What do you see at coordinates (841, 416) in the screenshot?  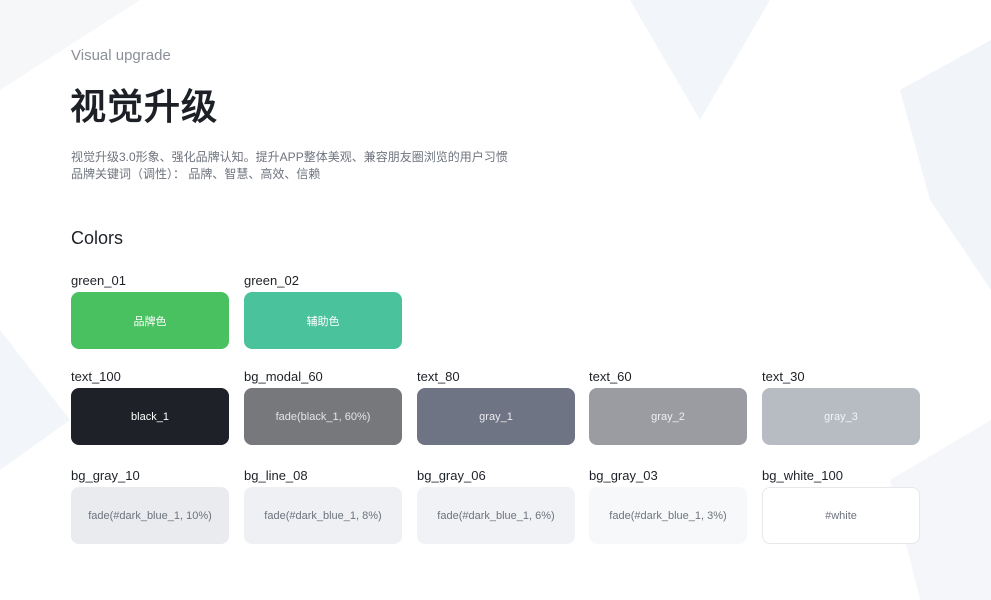 I see `swatch-box: gray_3` at bounding box center [841, 416].